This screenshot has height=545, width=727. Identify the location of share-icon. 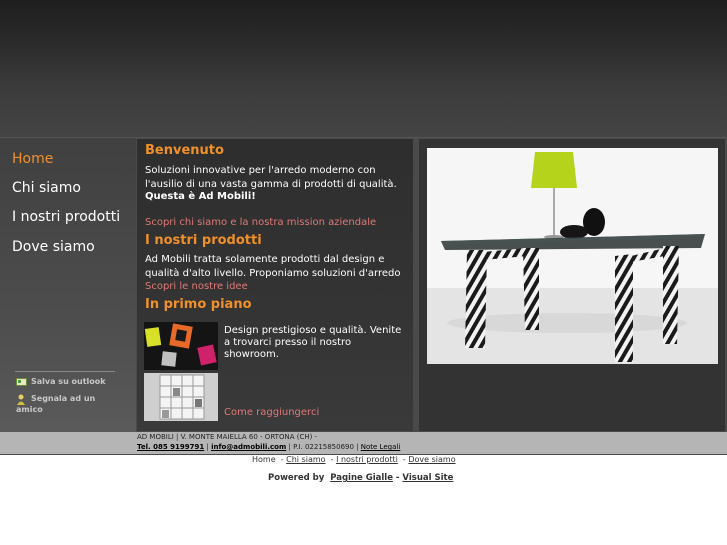
(21, 399).